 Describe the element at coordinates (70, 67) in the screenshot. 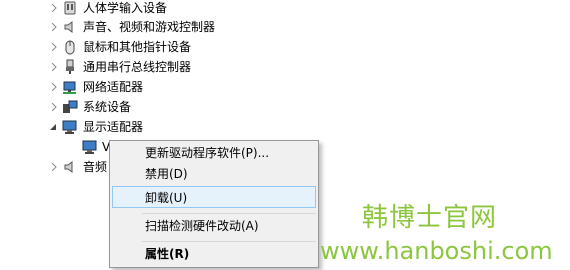

I see `usb-icon` at that location.